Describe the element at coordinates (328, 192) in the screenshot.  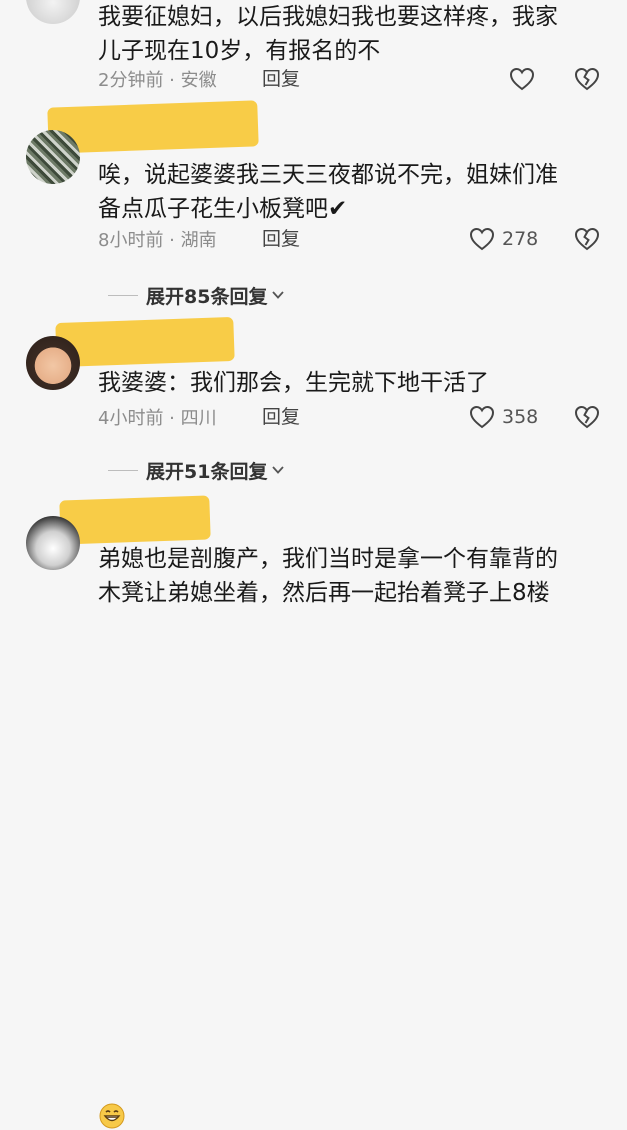
I see `comment-text: 唉，说起婆婆我三天三夜都说不完，姐妹们准 备点瓜子花生小板凳吧✔` at that location.